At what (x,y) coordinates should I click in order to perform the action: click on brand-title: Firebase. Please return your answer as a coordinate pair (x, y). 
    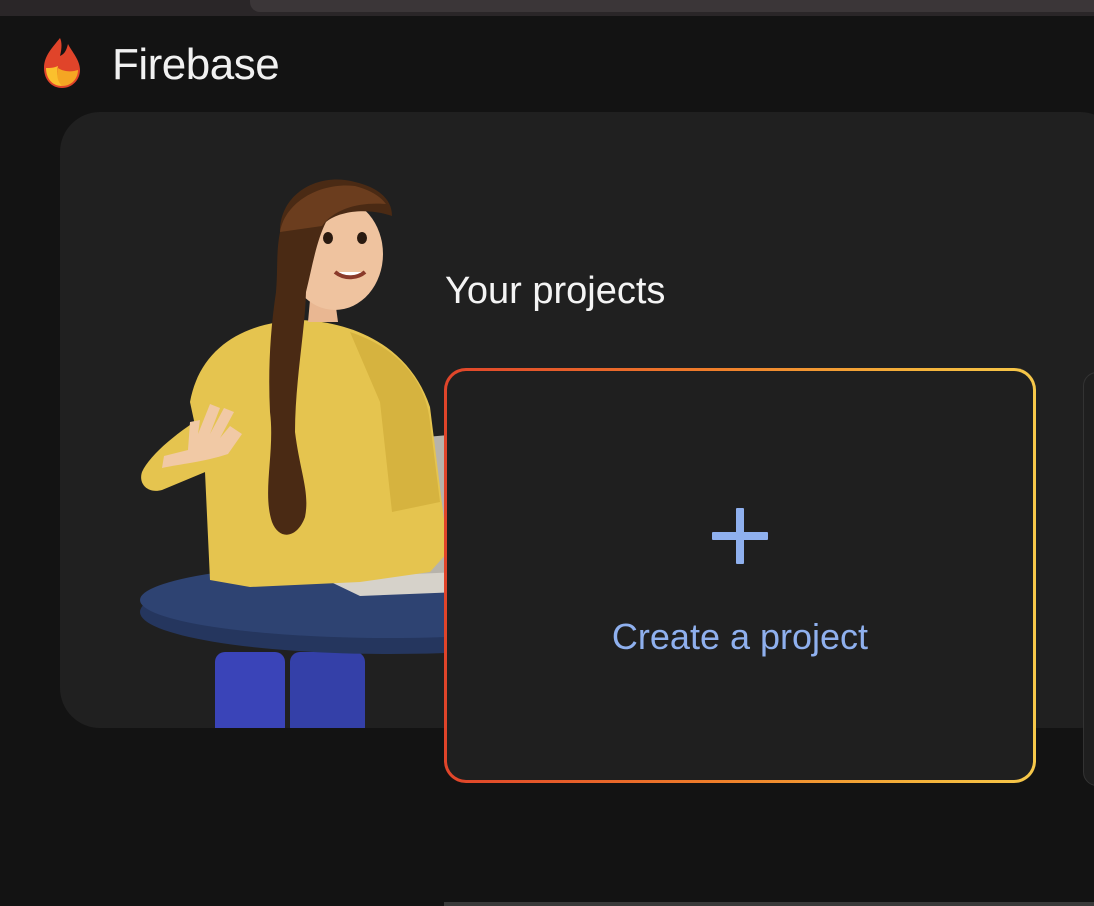
    Looking at the image, I should click on (196, 65).